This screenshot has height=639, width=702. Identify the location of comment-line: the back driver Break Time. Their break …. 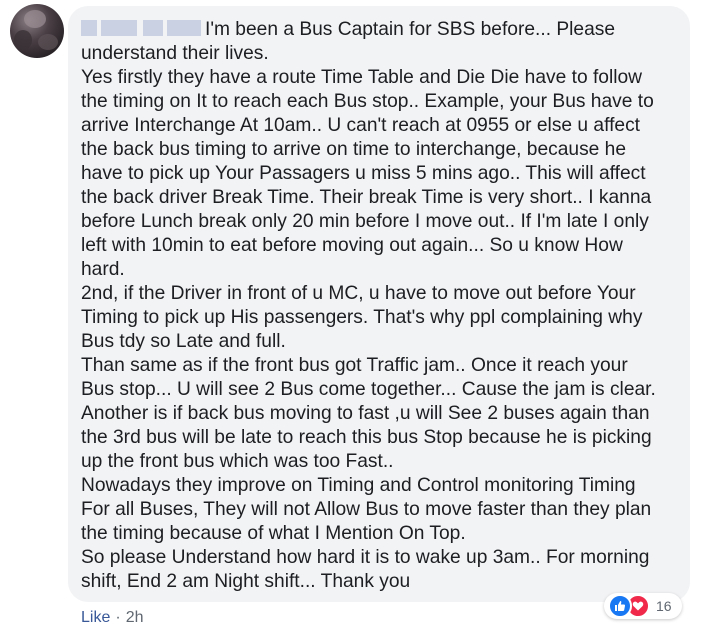
(366, 197).